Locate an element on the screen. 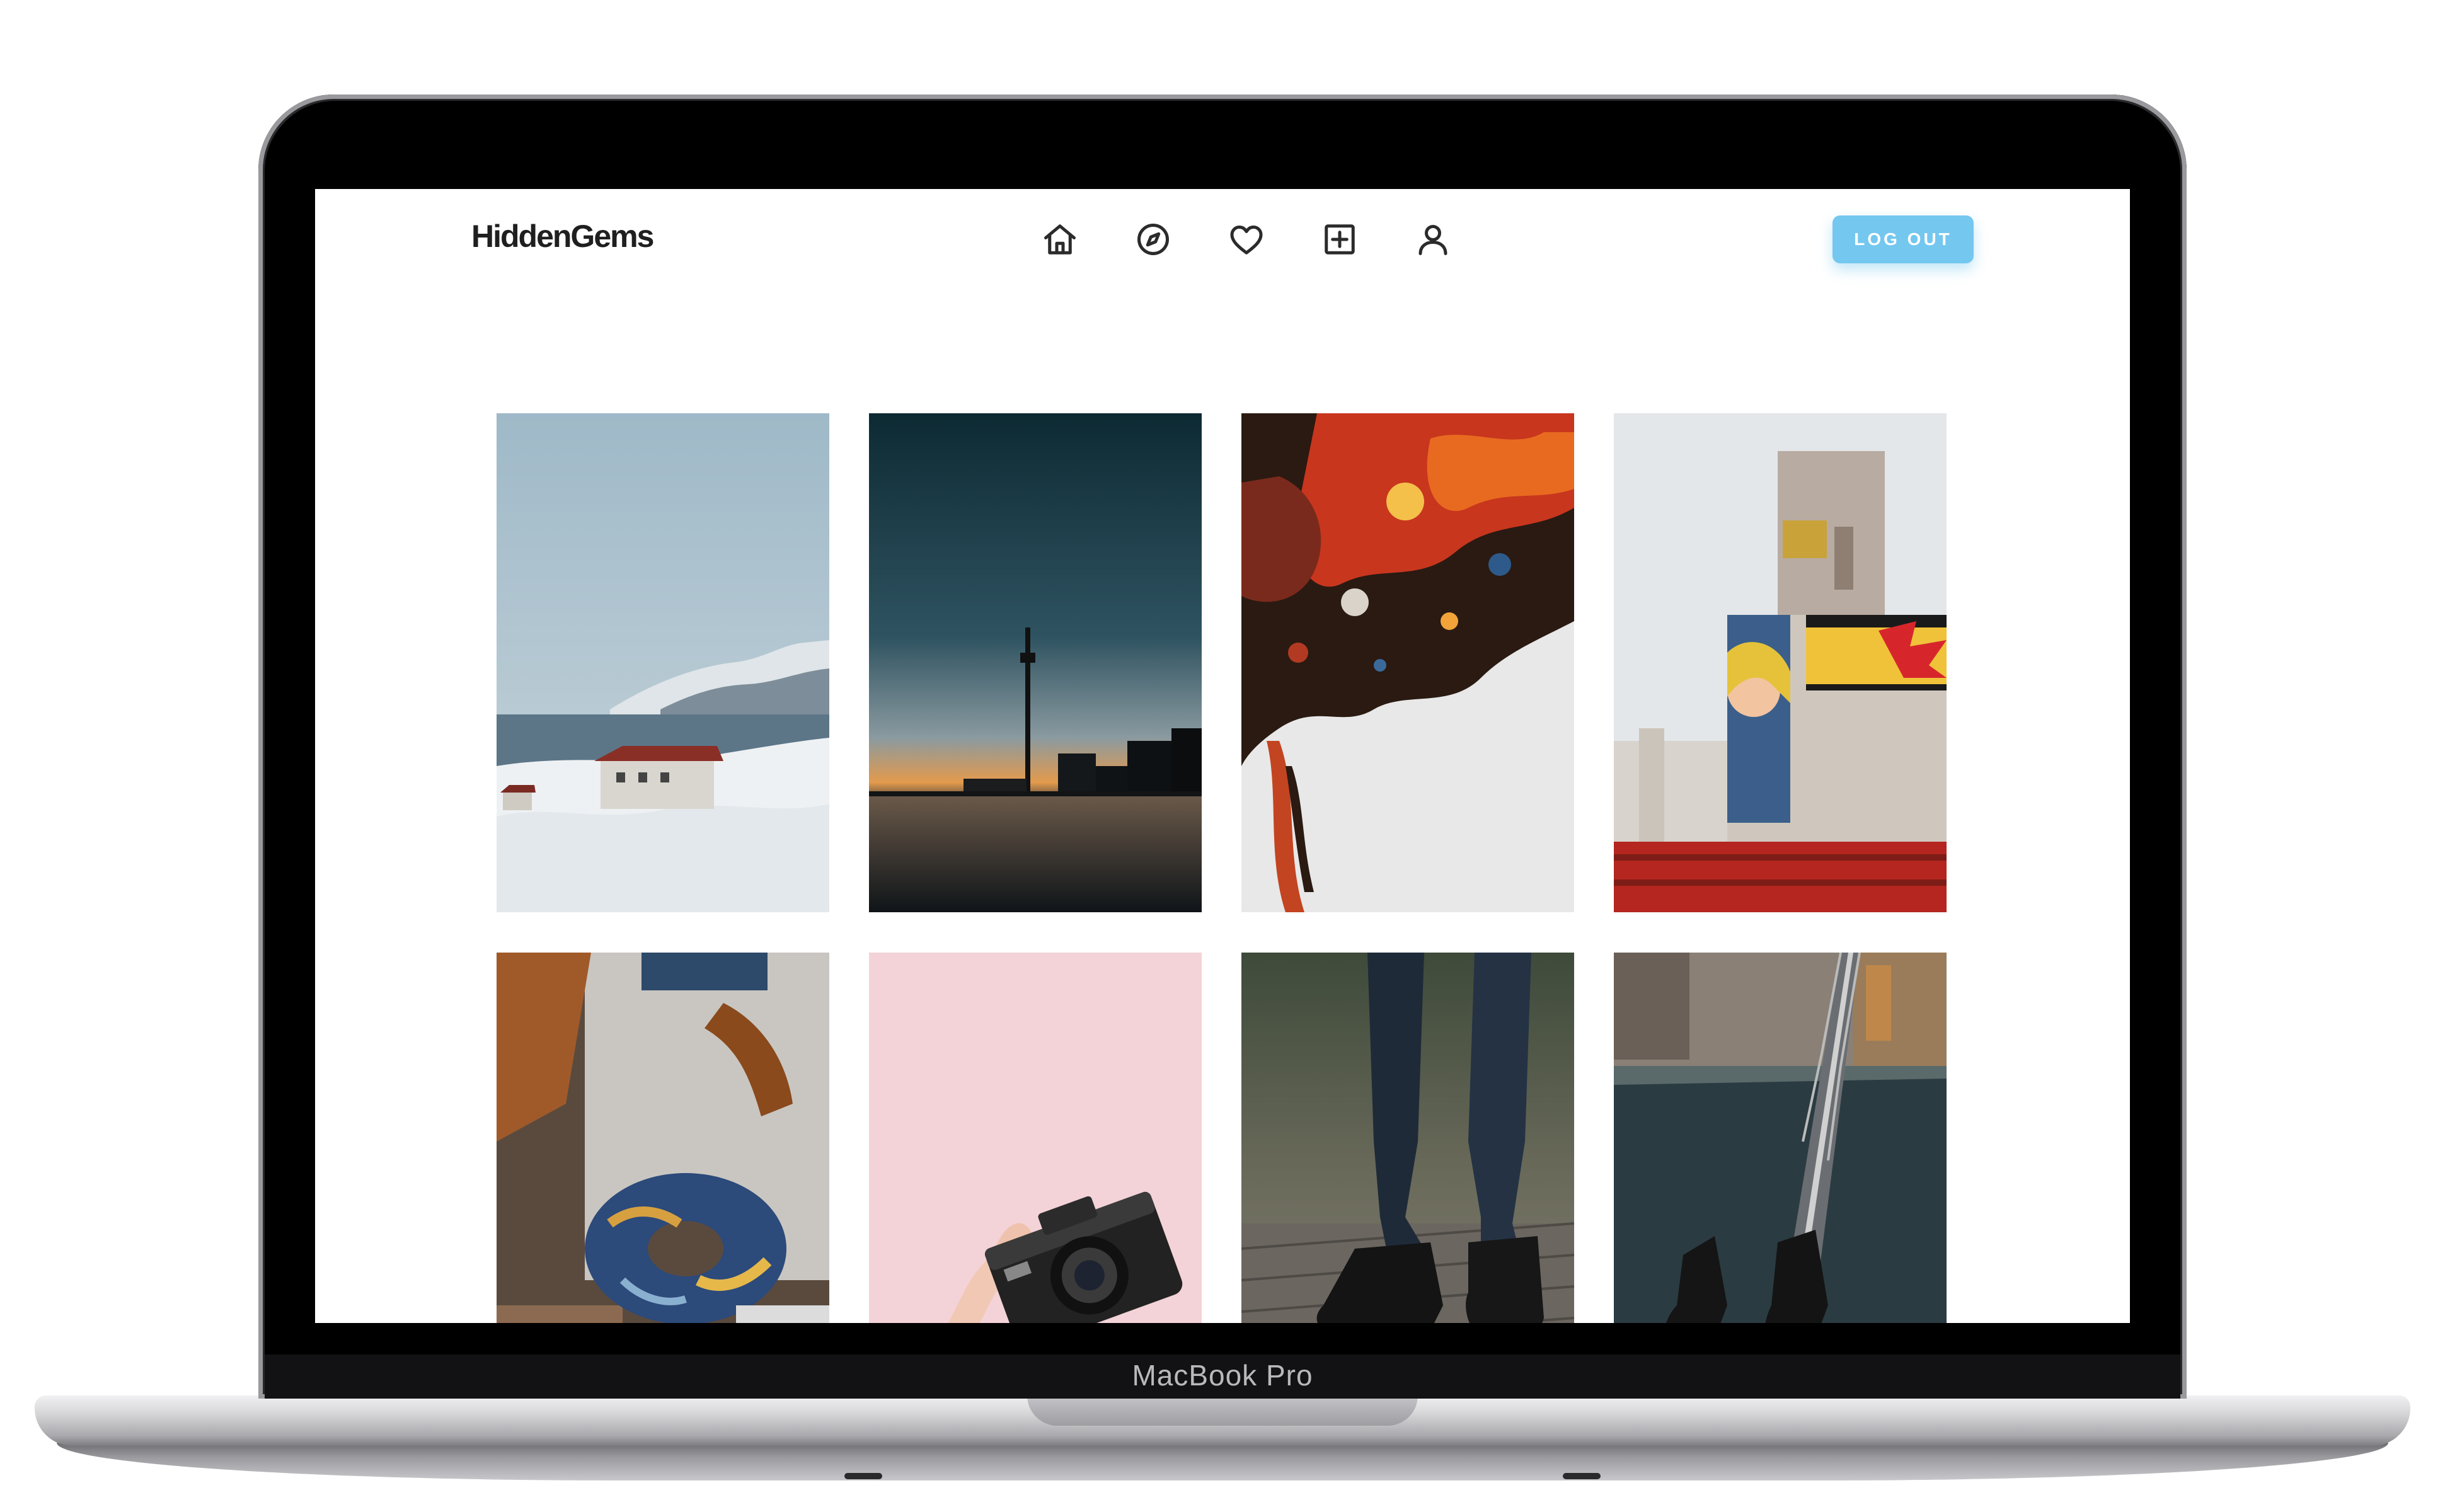 The width and height of the screenshot is (2445, 1512). heart-icon is located at coordinates (1246, 239).